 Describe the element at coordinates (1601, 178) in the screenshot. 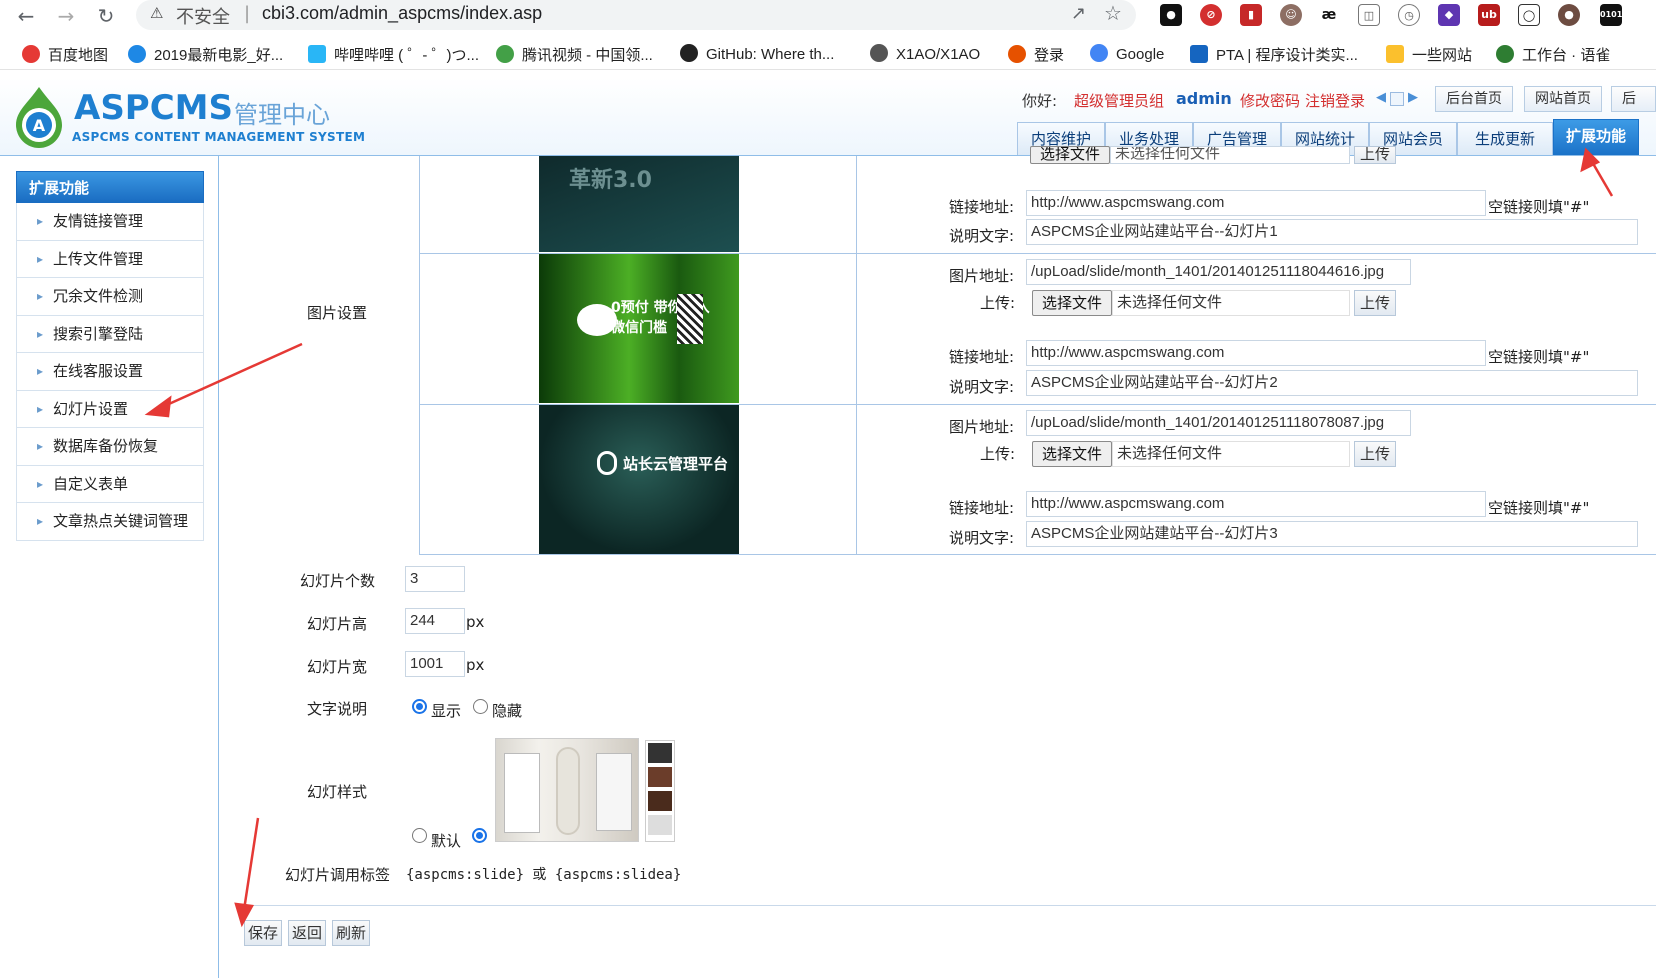

I see `arrow-to-extensions-tab` at that location.